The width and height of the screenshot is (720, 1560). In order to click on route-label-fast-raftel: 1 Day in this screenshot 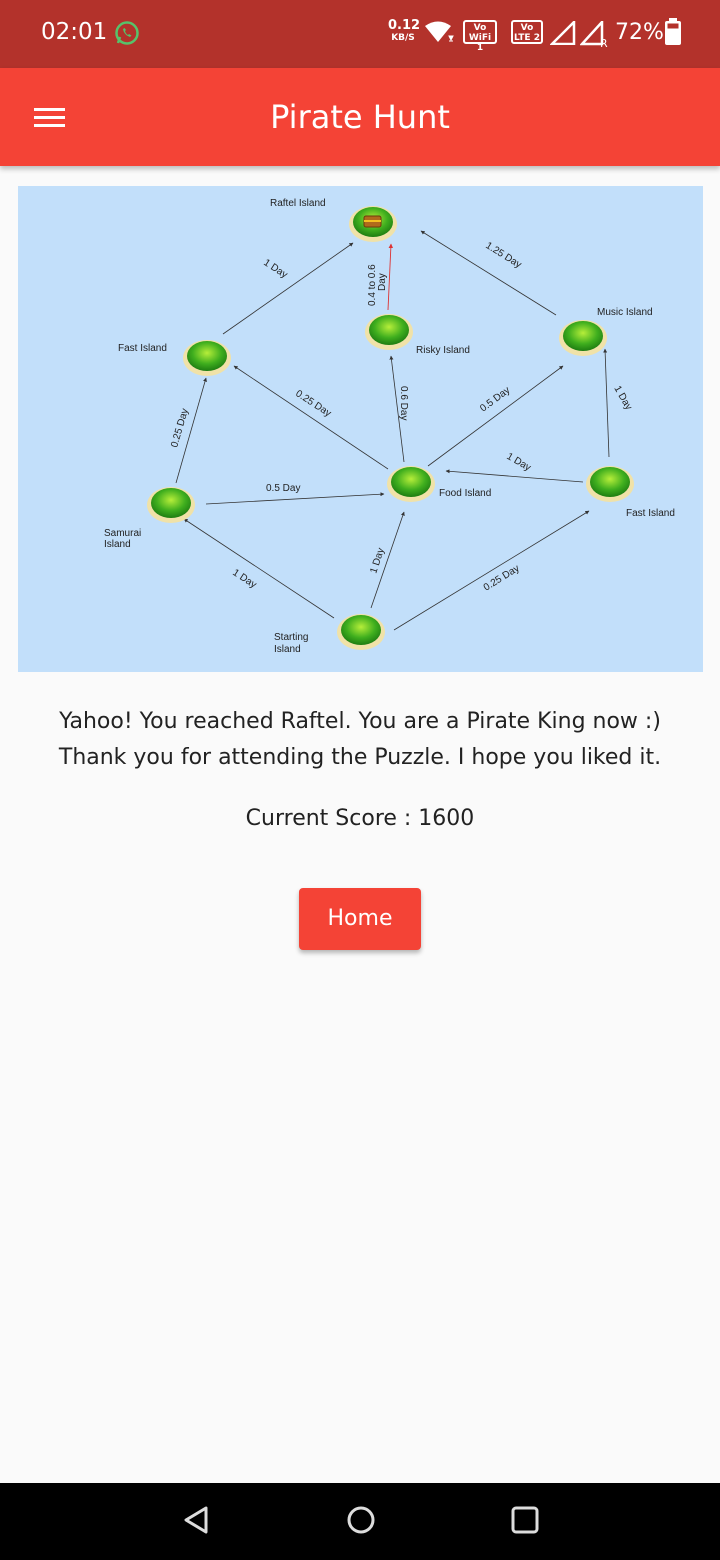, I will do `click(275, 268)`.